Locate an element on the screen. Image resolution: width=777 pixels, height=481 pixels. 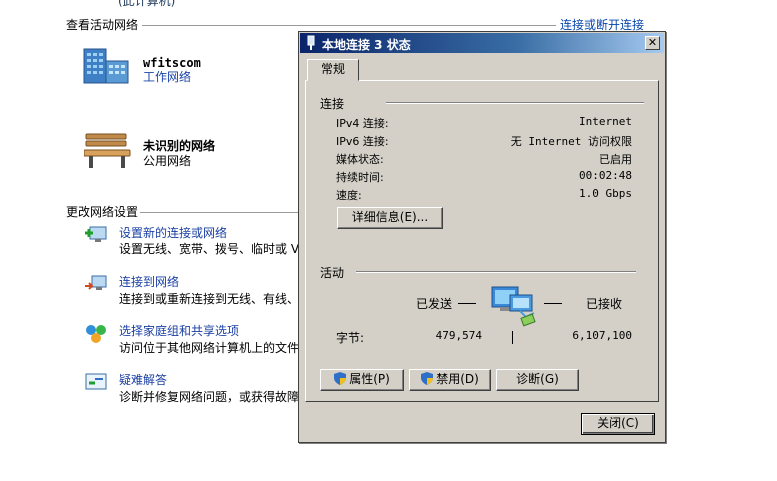
change-settings-header: 更改网络设置 is located at coordinates (102, 212).